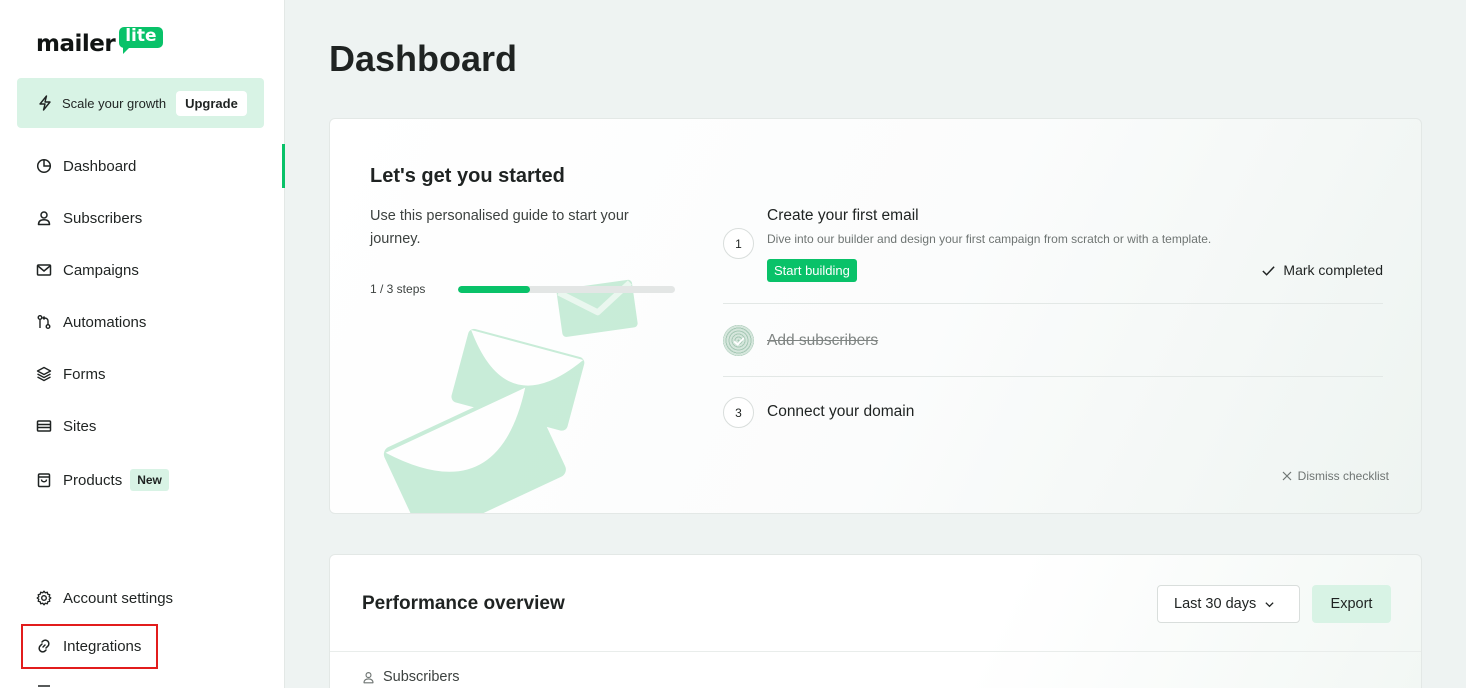 The image size is (1466, 688). I want to click on integrations-highlight, so click(89, 646).